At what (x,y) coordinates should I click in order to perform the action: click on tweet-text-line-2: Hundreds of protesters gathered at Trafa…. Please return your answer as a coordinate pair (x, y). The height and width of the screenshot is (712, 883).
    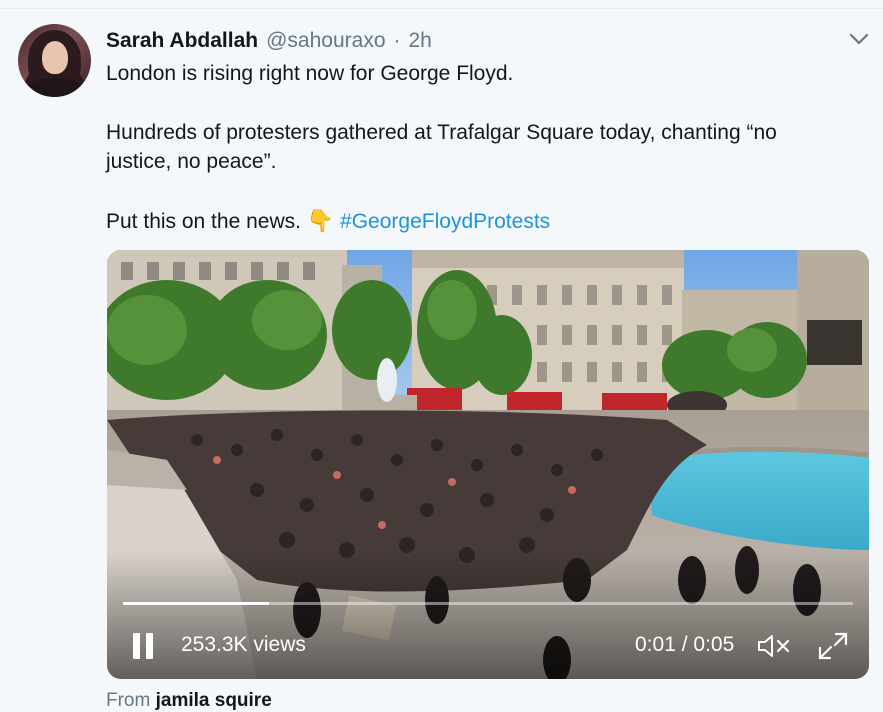
    Looking at the image, I should click on (441, 132).